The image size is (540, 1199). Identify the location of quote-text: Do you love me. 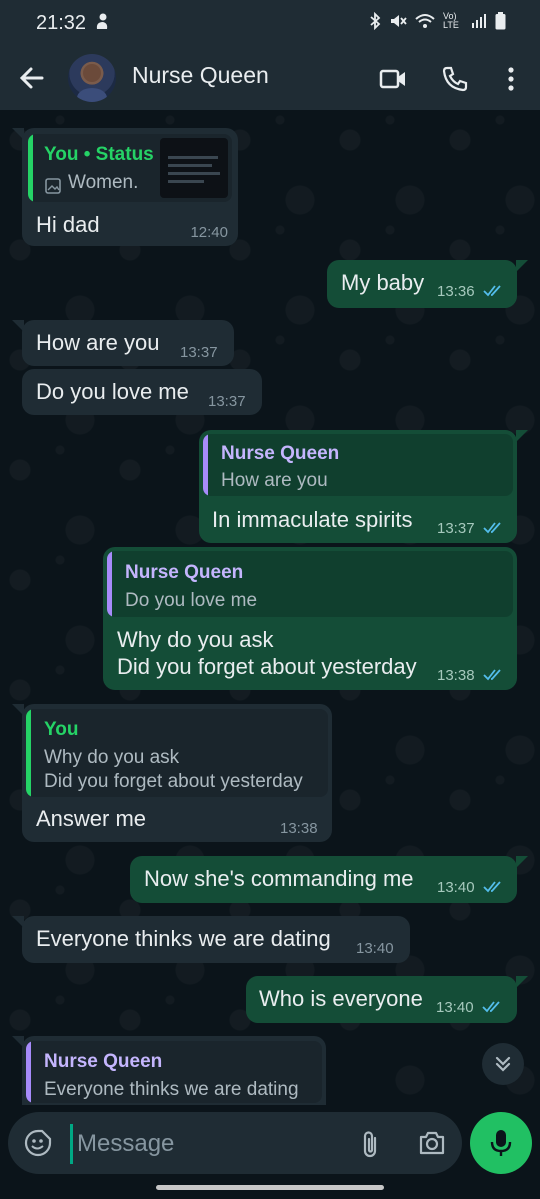
(191, 600).